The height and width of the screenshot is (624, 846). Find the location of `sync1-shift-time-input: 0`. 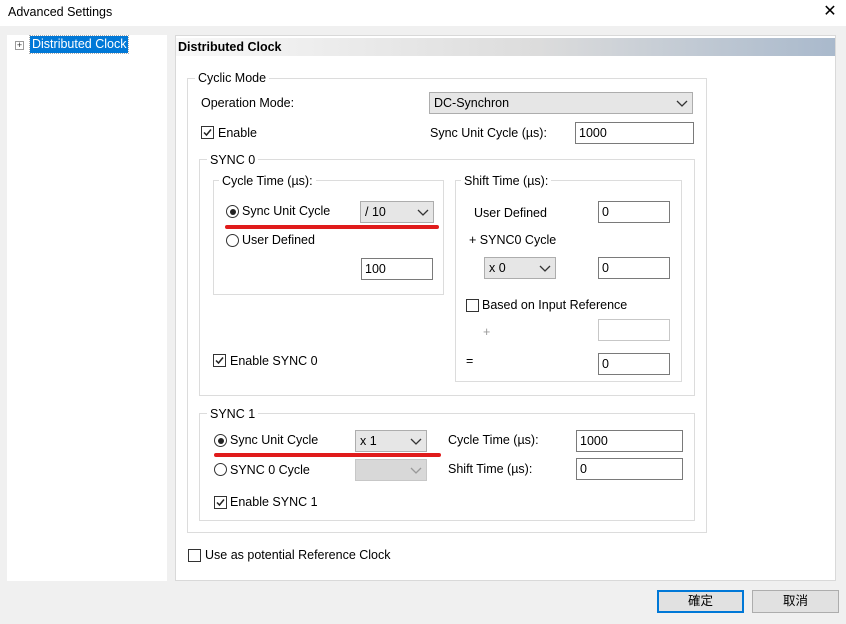

sync1-shift-time-input: 0 is located at coordinates (629, 469).